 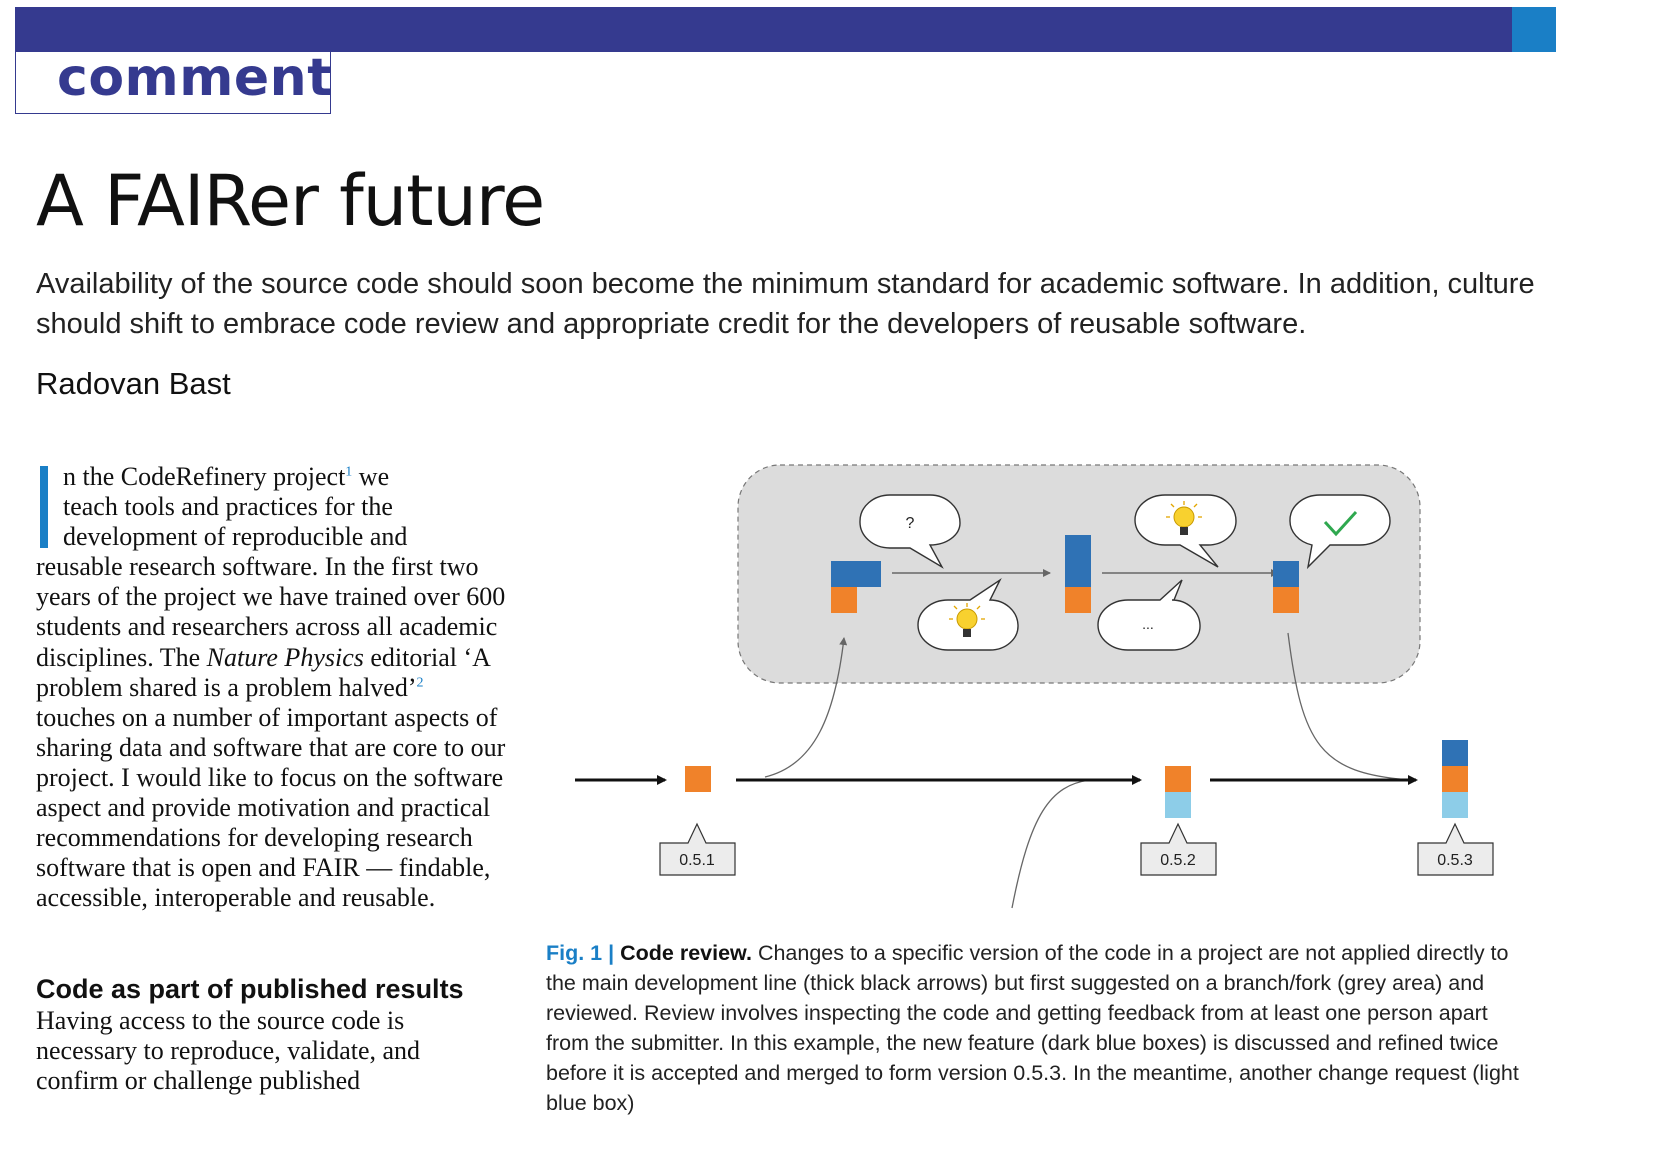 I want to click on body-text: we, so click(x=371, y=476).